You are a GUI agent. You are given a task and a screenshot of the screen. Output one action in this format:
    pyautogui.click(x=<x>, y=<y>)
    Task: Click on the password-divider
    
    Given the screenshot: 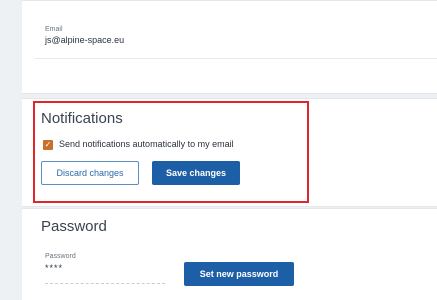 What is the action you would take?
    pyautogui.click(x=105, y=283)
    